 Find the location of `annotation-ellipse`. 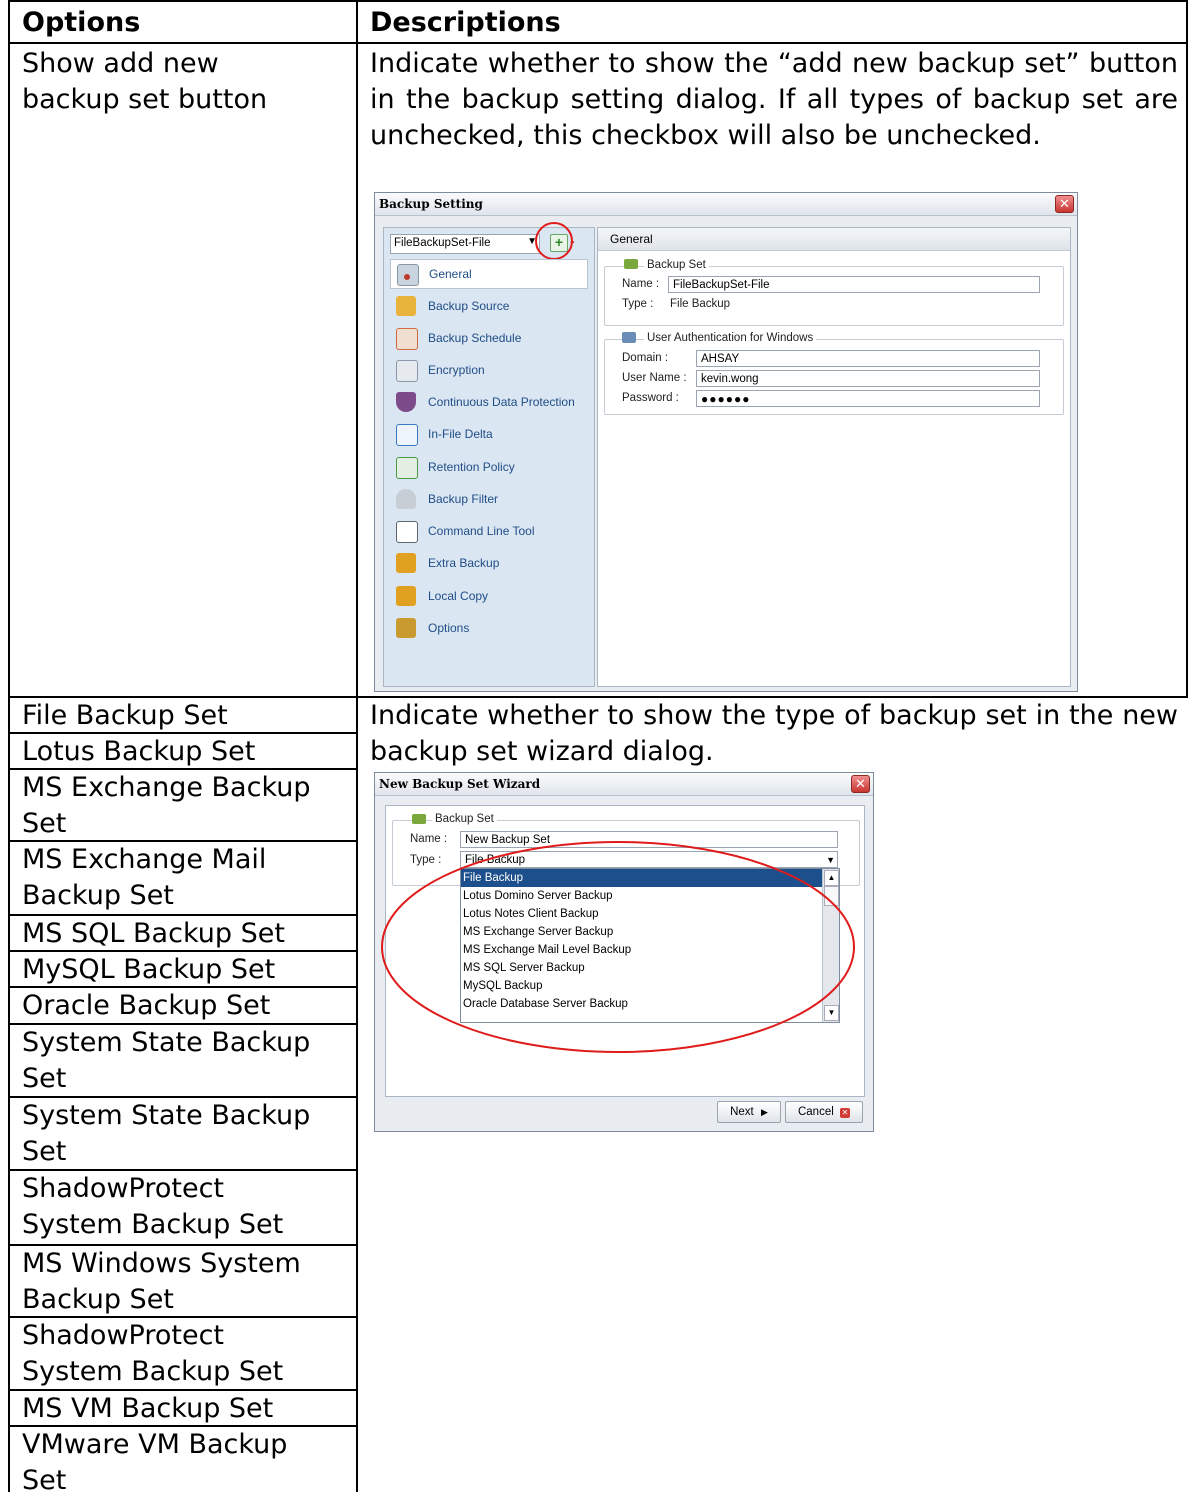

annotation-ellipse is located at coordinates (618, 947).